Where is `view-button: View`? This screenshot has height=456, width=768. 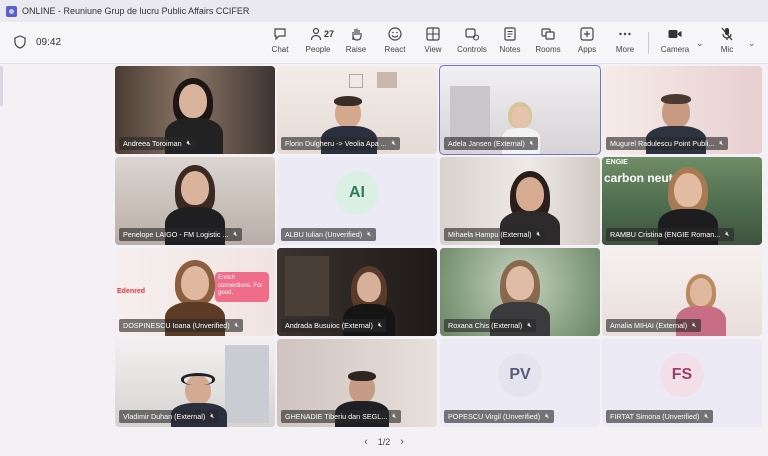 view-button: View is located at coordinates (433, 43).